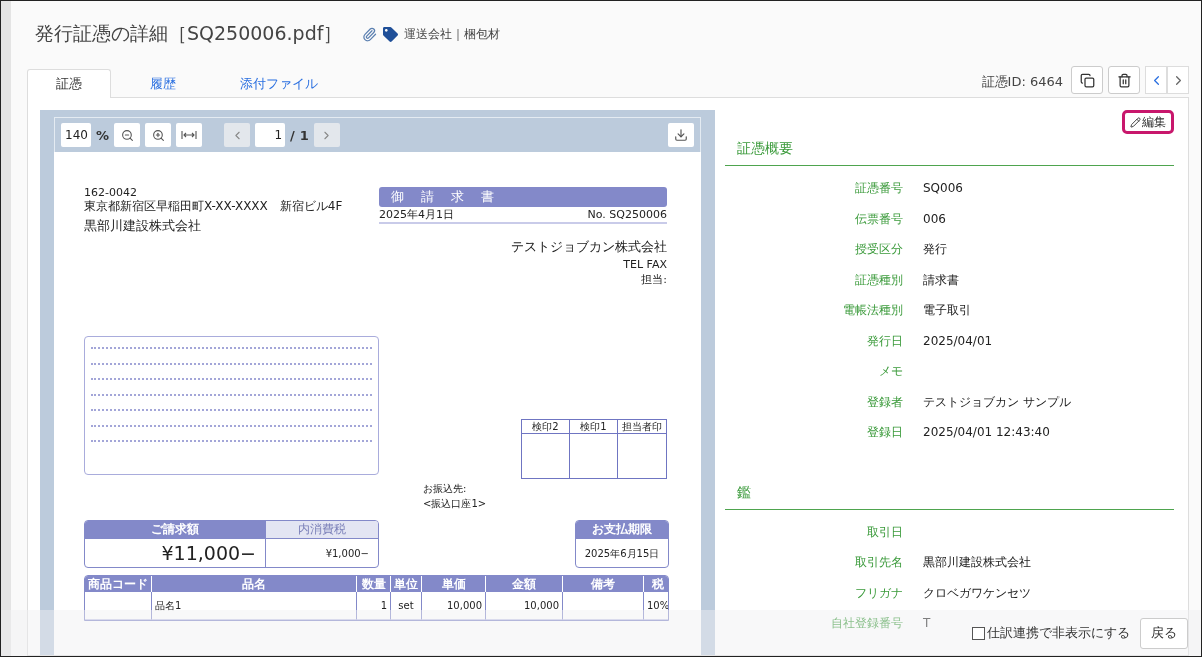 The image size is (1202, 657). I want to click on issuer-contact: TEL FAX, so click(644, 264).